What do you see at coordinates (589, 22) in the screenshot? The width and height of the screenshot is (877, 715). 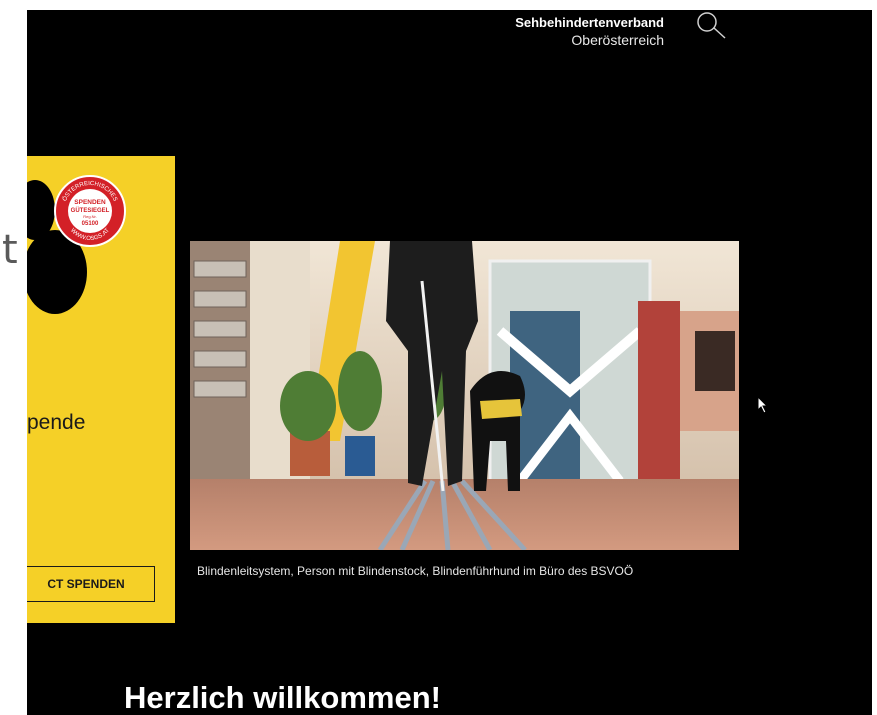 I see `brand-name: Sehbehindertenverband` at bounding box center [589, 22].